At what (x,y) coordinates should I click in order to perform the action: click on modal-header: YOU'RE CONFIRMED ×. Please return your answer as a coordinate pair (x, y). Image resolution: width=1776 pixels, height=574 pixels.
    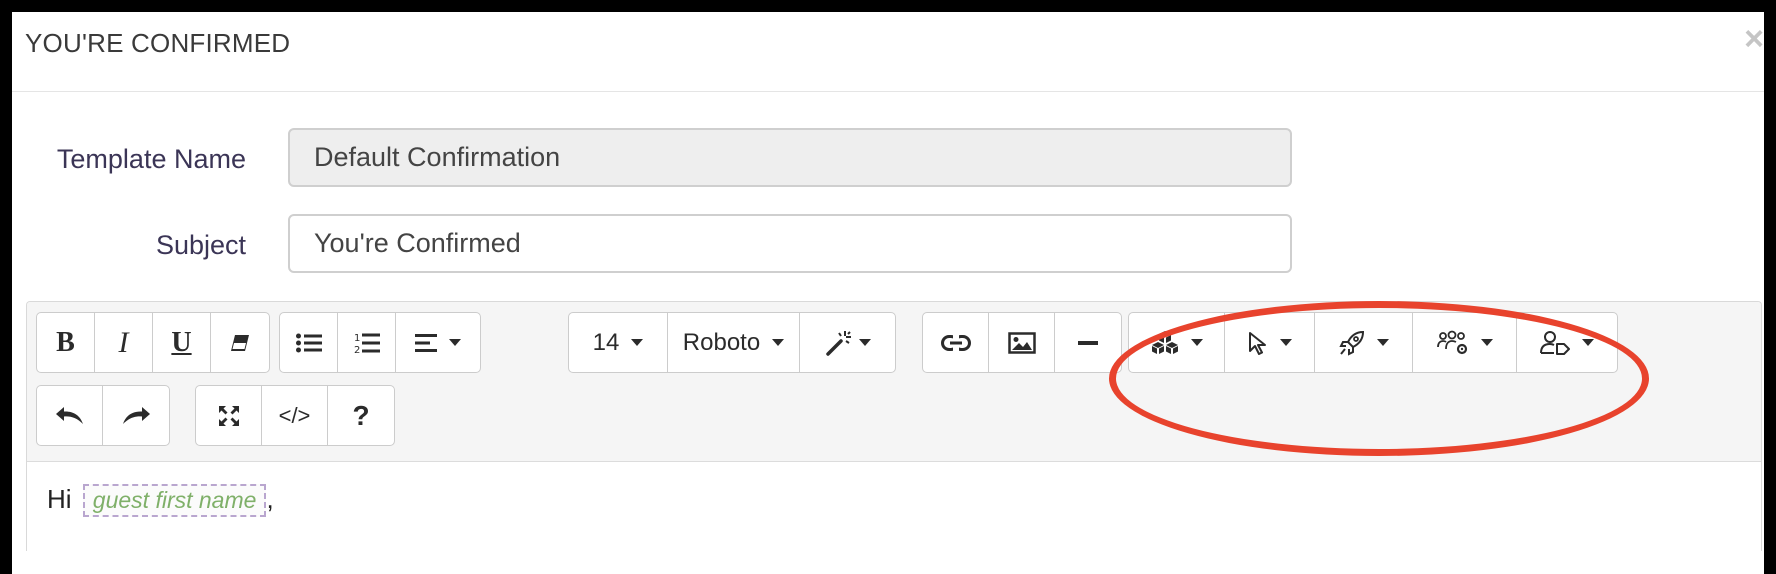
    Looking at the image, I should click on (888, 52).